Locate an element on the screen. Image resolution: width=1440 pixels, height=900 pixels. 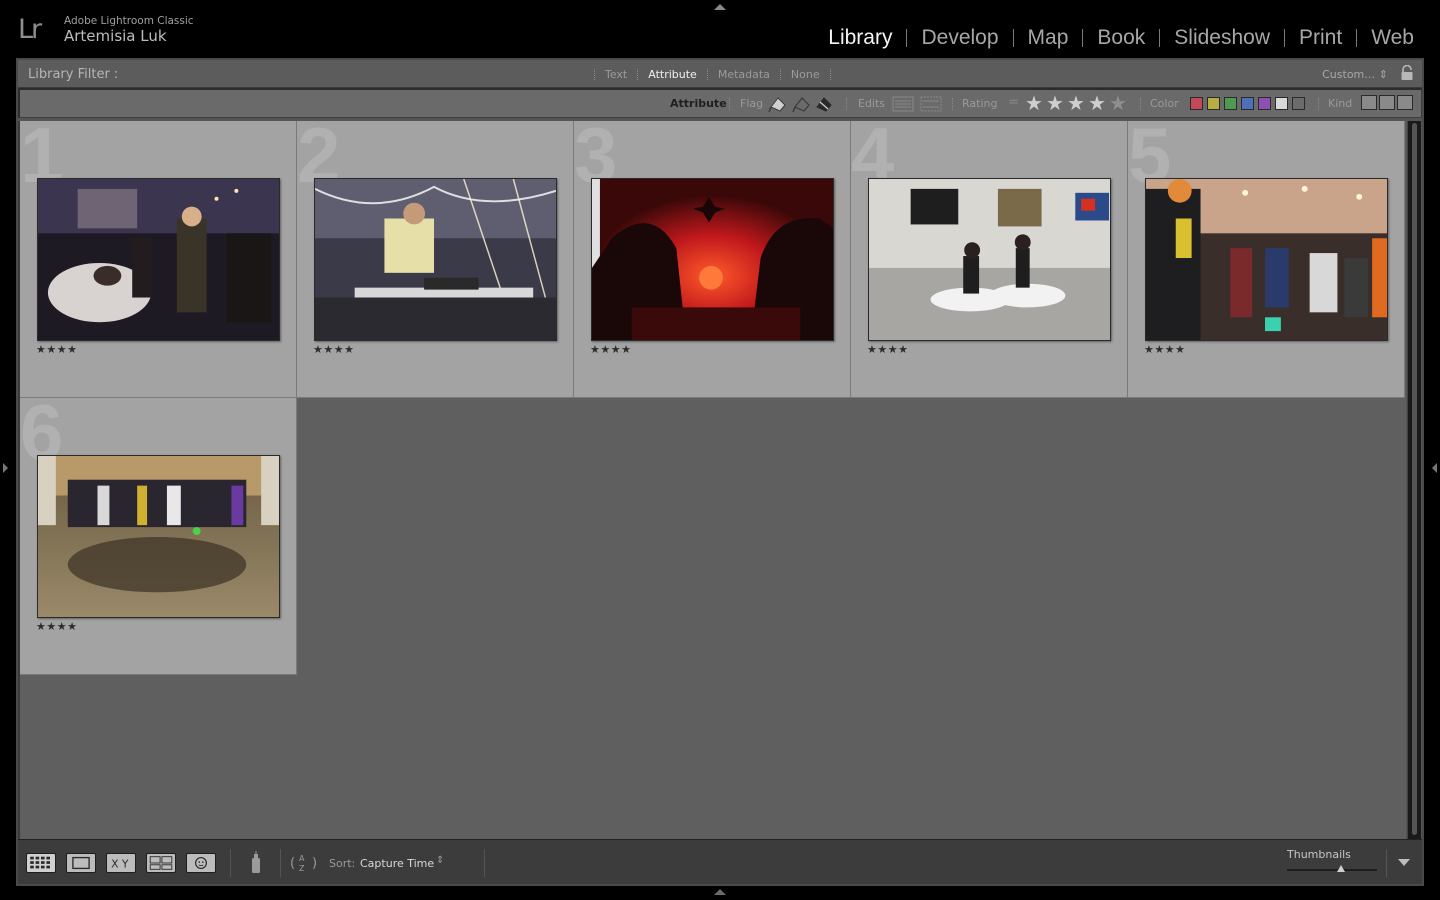
thumbnail-size-knob is located at coordinates (1341, 868).